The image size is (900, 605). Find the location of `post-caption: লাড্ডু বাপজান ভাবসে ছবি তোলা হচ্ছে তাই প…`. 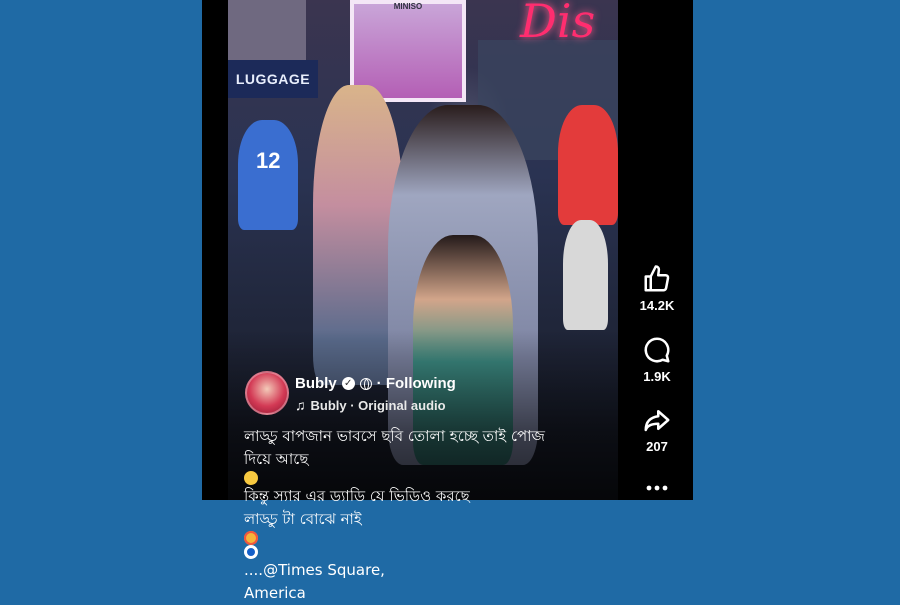

post-caption: লাড্ডু বাপজান ভাবসে ছবি তোলা হচ্ছে তাই প… is located at coordinates (424, 515).